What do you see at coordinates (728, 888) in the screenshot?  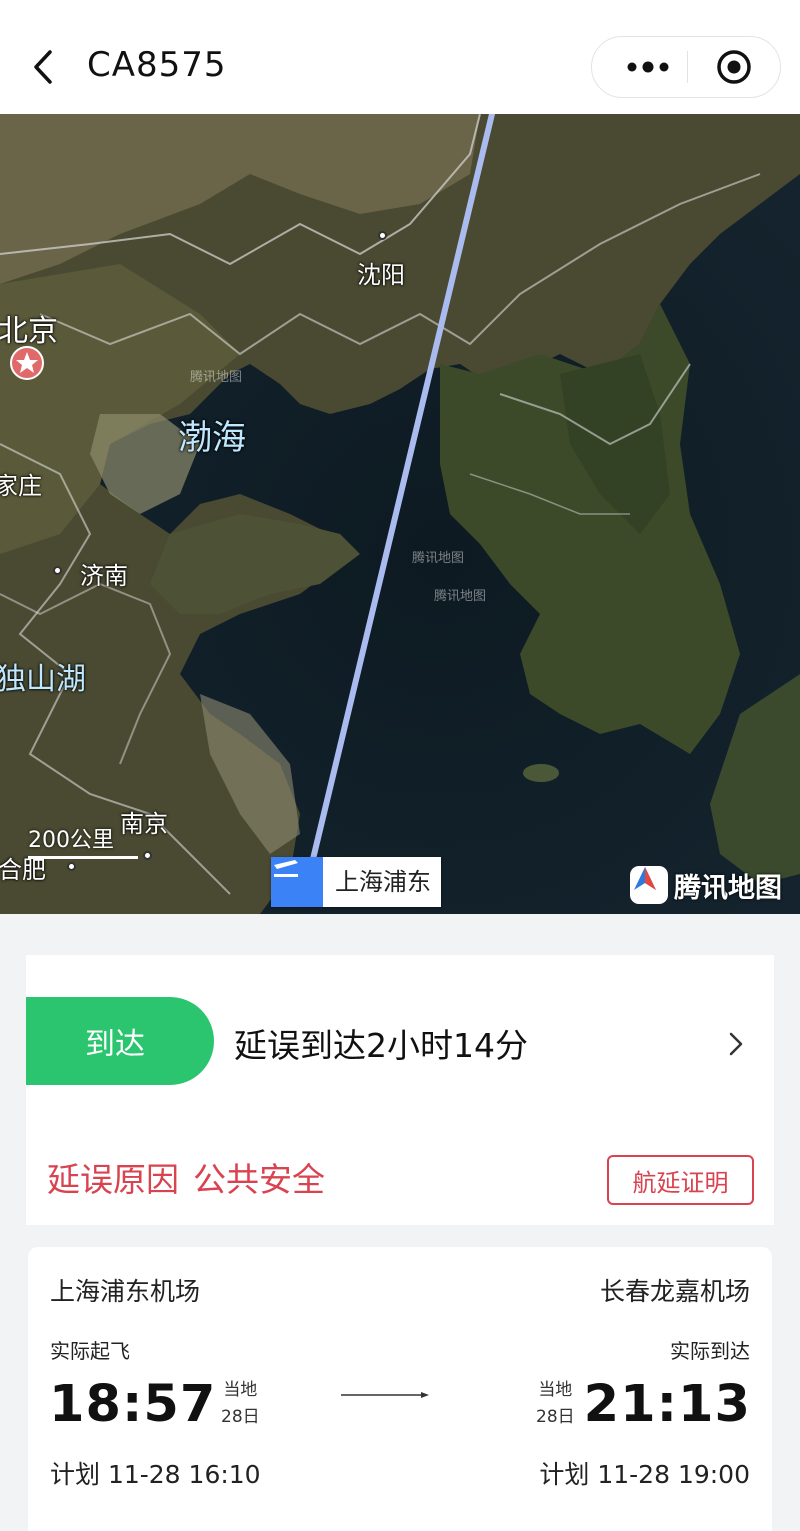 I see `map-provider-name: 腾讯地图` at bounding box center [728, 888].